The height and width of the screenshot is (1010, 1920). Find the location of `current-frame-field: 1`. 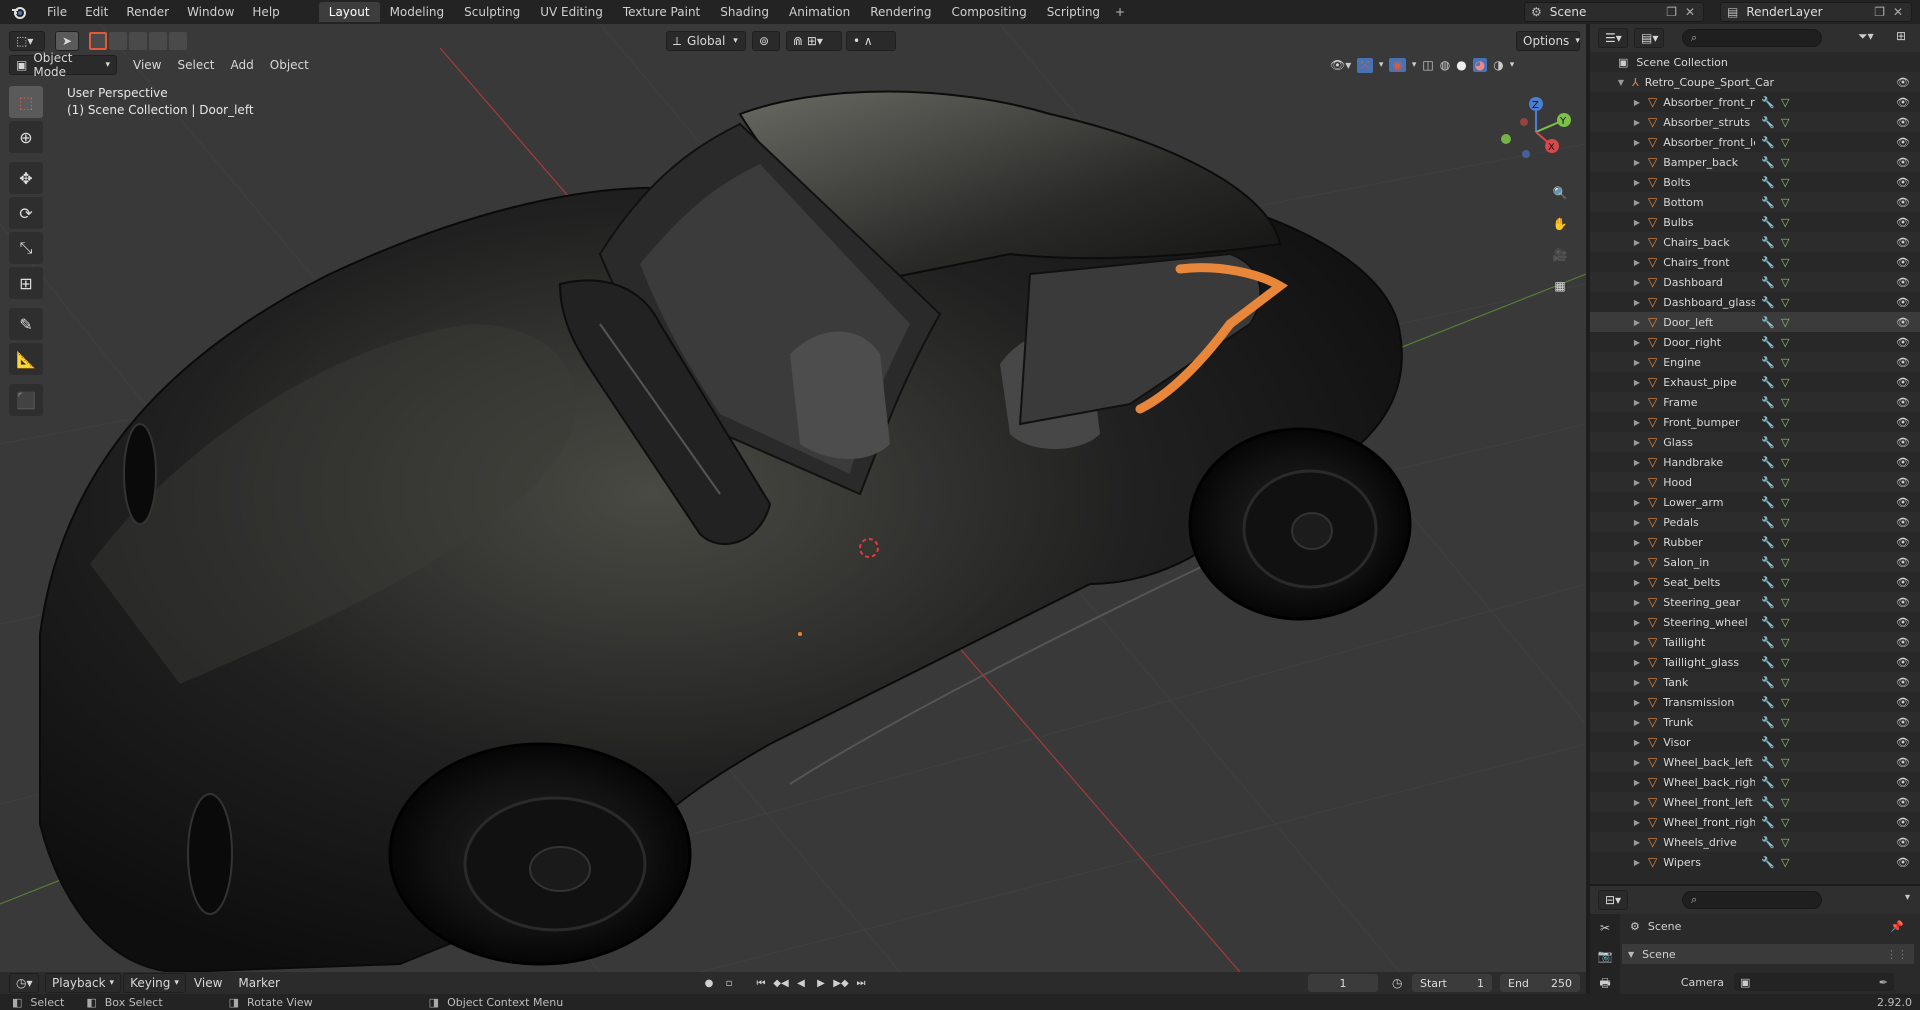

current-frame-field: 1 is located at coordinates (1343, 983).